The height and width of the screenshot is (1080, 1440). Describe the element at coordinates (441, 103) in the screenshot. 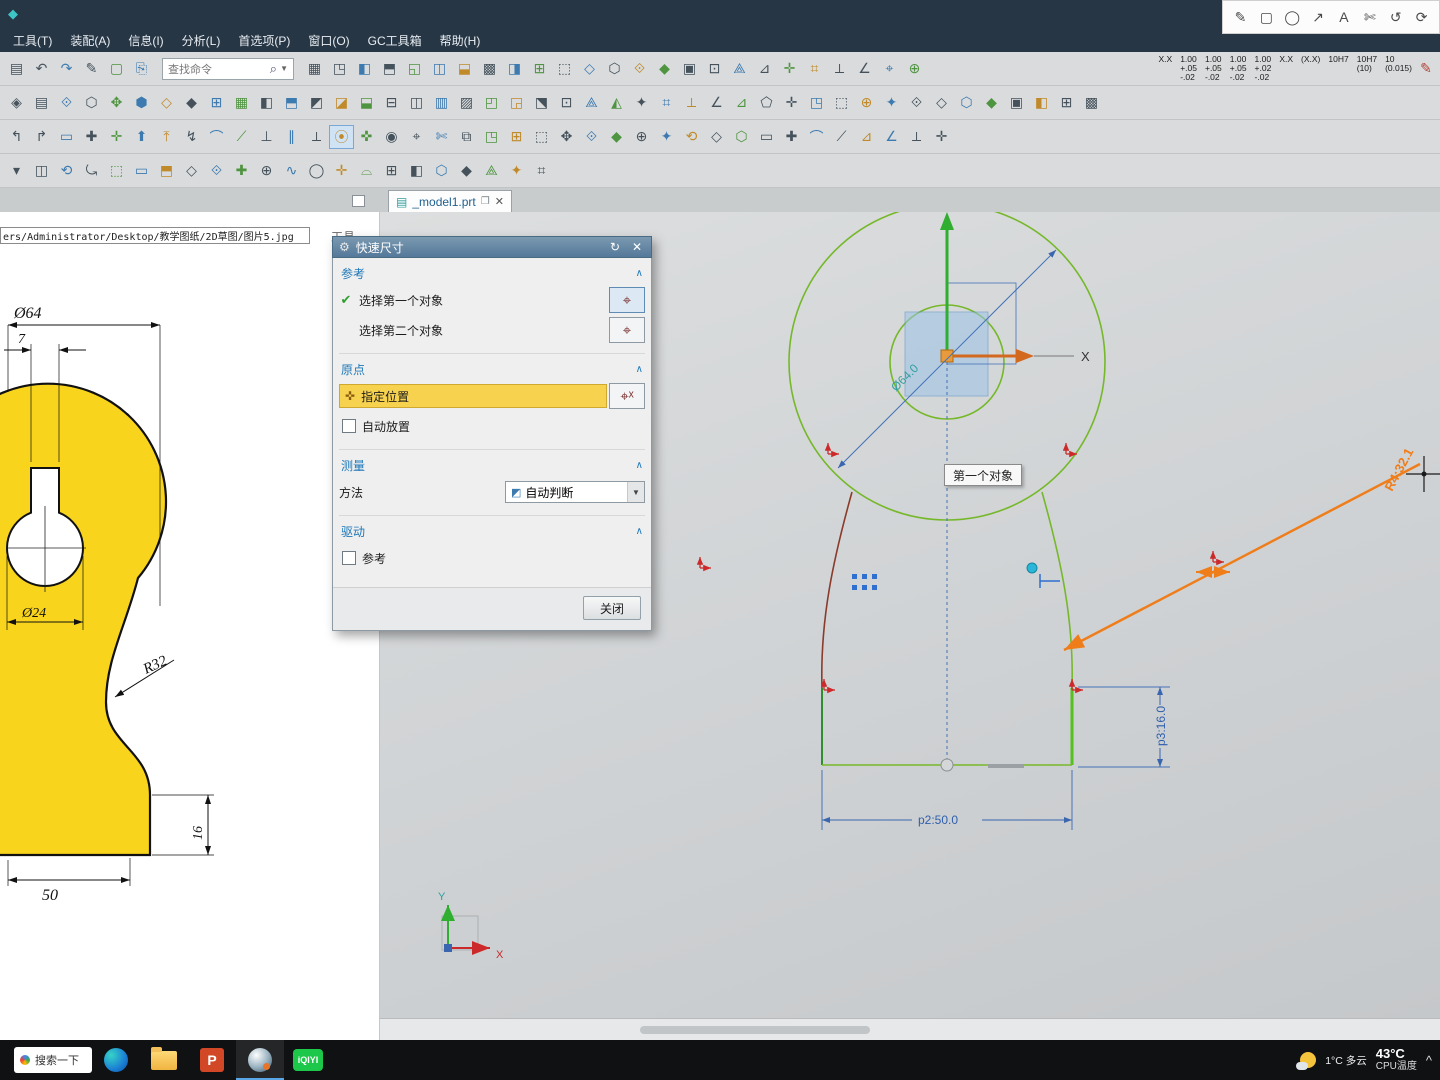

I see `toolbar-icon: ▥` at that location.